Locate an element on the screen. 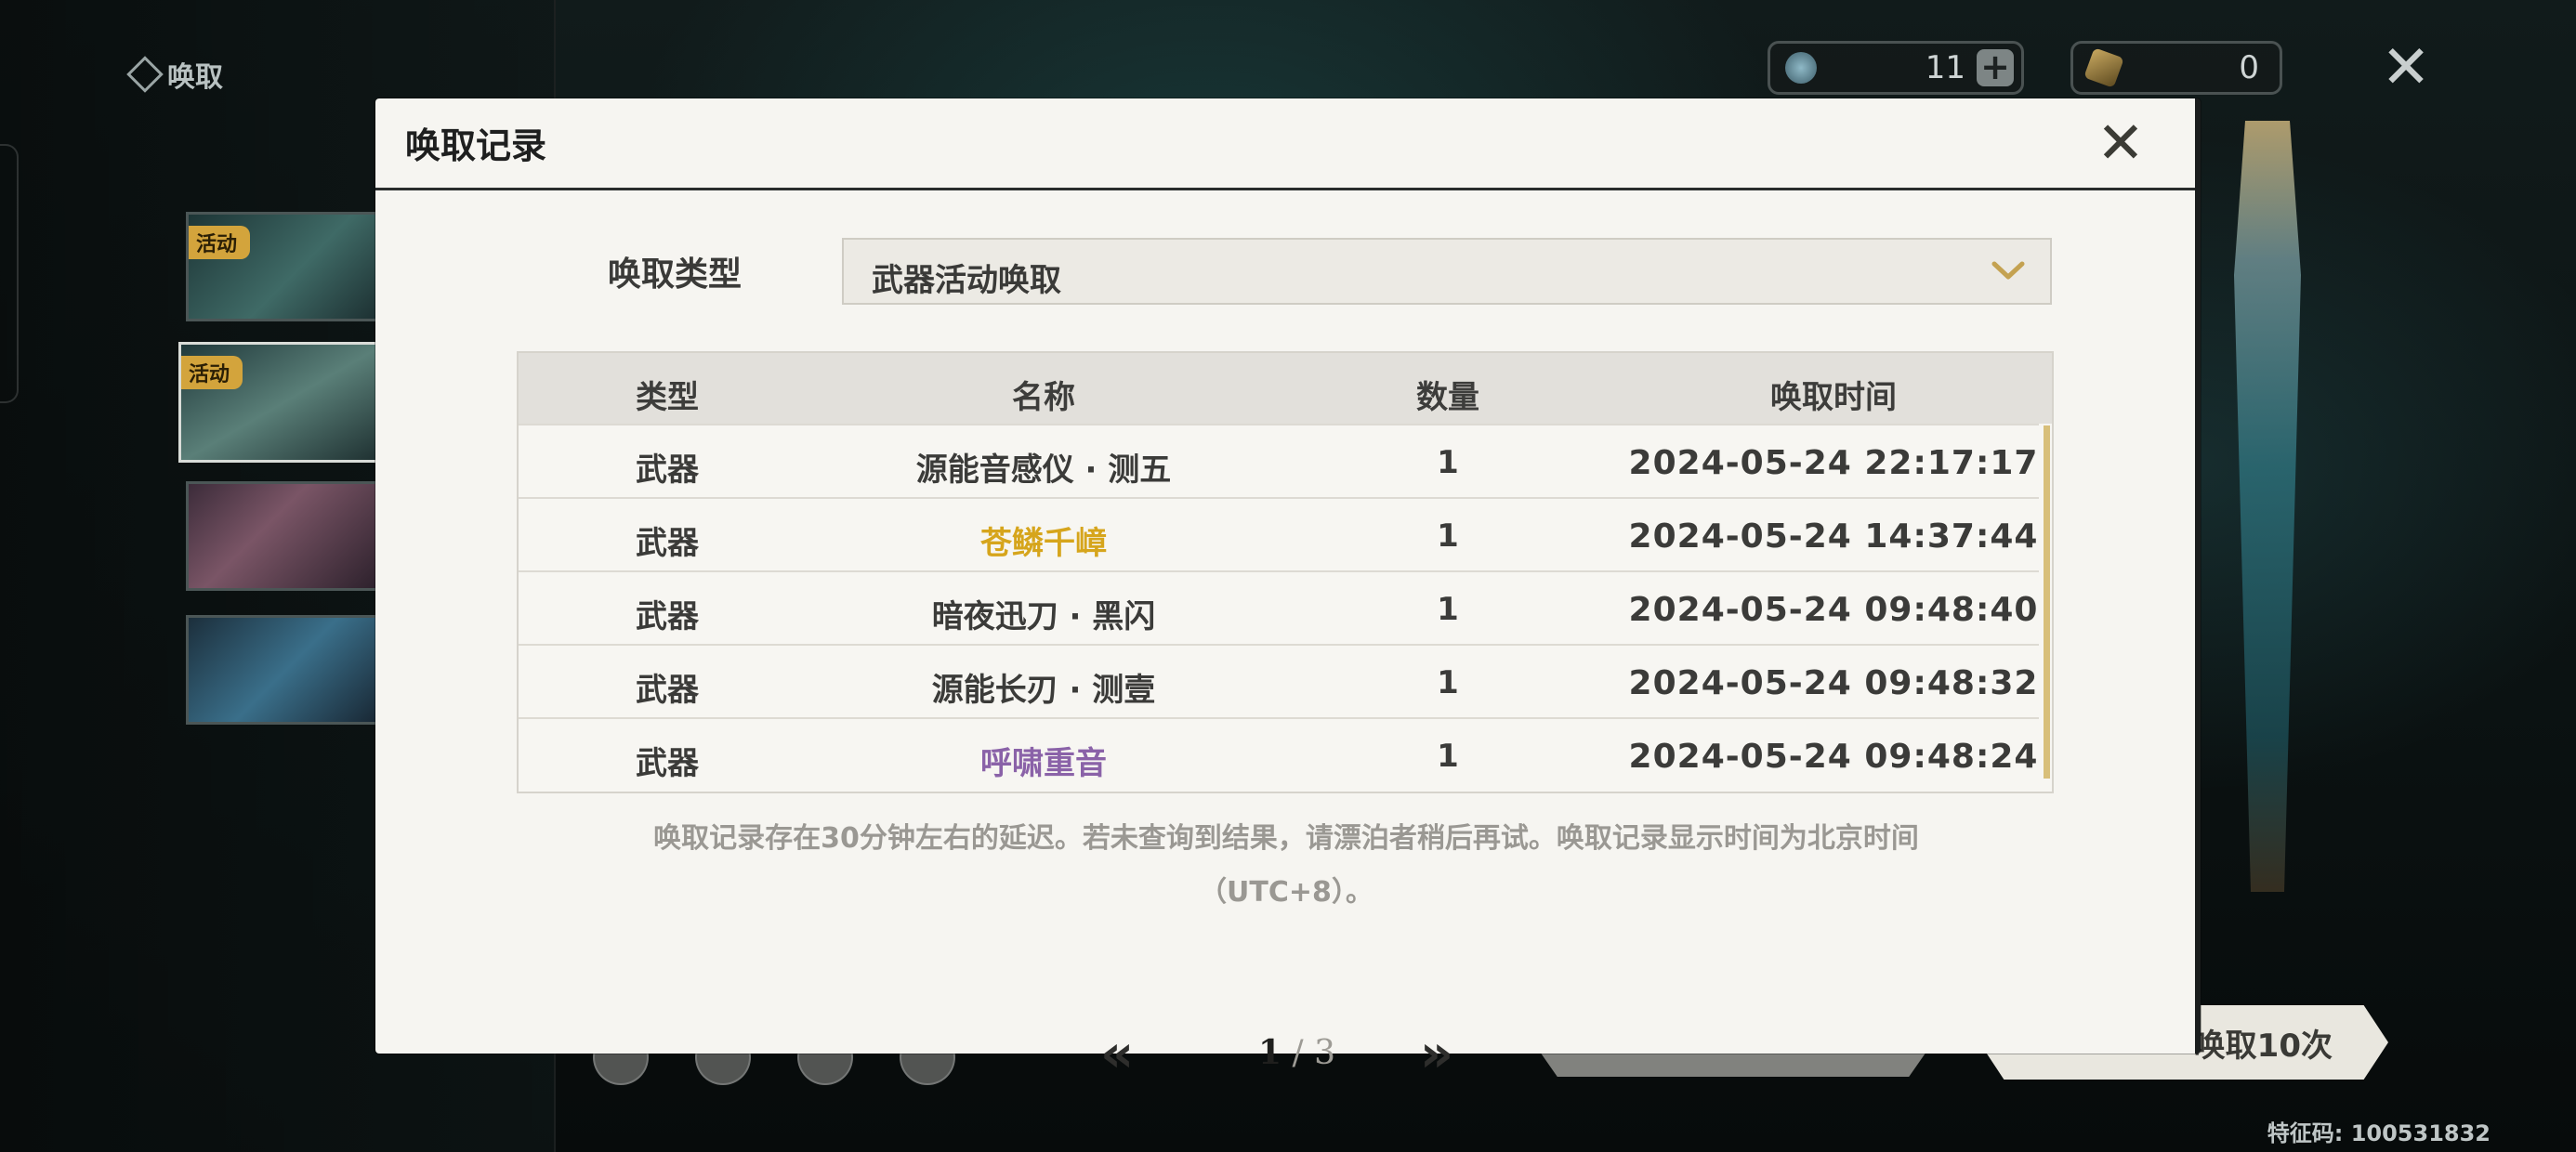 The width and height of the screenshot is (2576, 1152). row-name: 源能音感仪 · 测五 is located at coordinates (1043, 470).